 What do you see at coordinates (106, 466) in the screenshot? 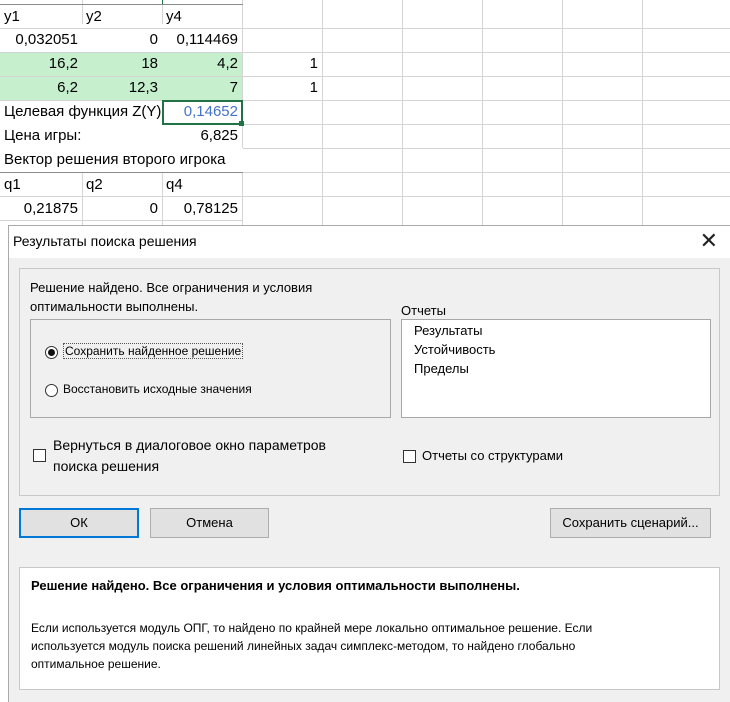
I see `return-to-params-line2: поиска решения` at bounding box center [106, 466].